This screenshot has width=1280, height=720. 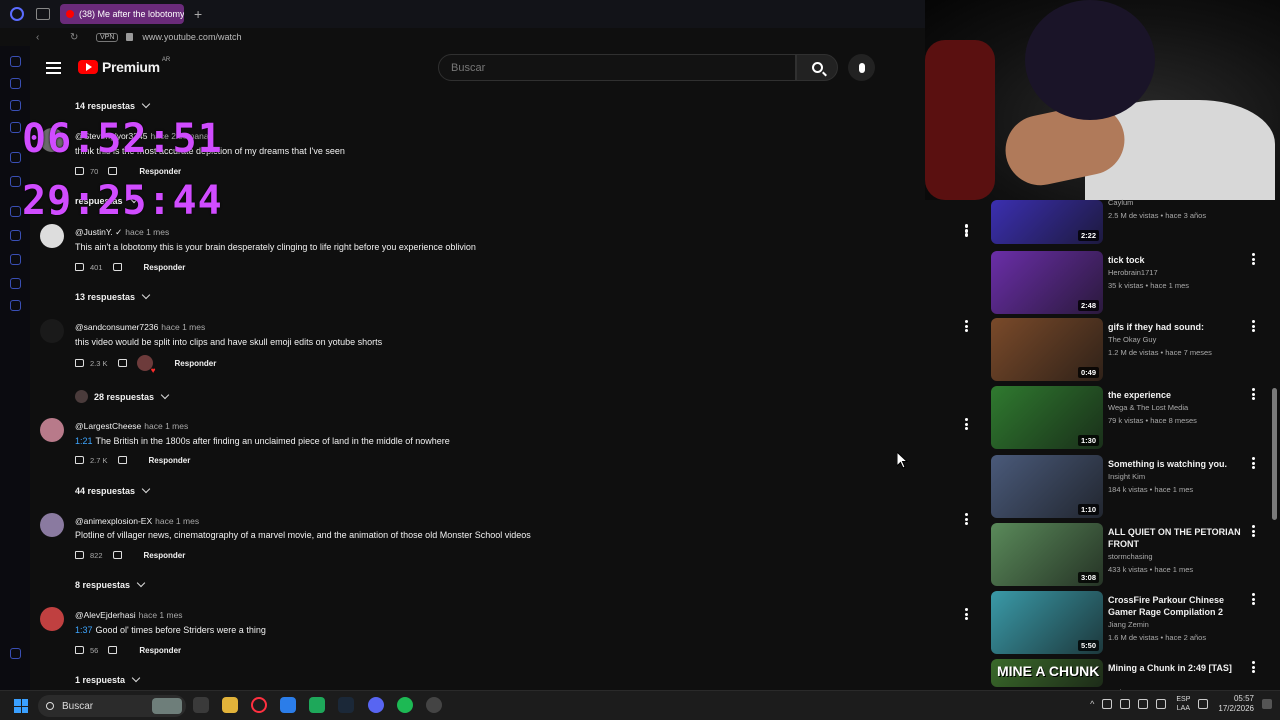 What do you see at coordinates (1092, 704) in the screenshot?
I see `chevron-up-icon: ^` at bounding box center [1092, 704].